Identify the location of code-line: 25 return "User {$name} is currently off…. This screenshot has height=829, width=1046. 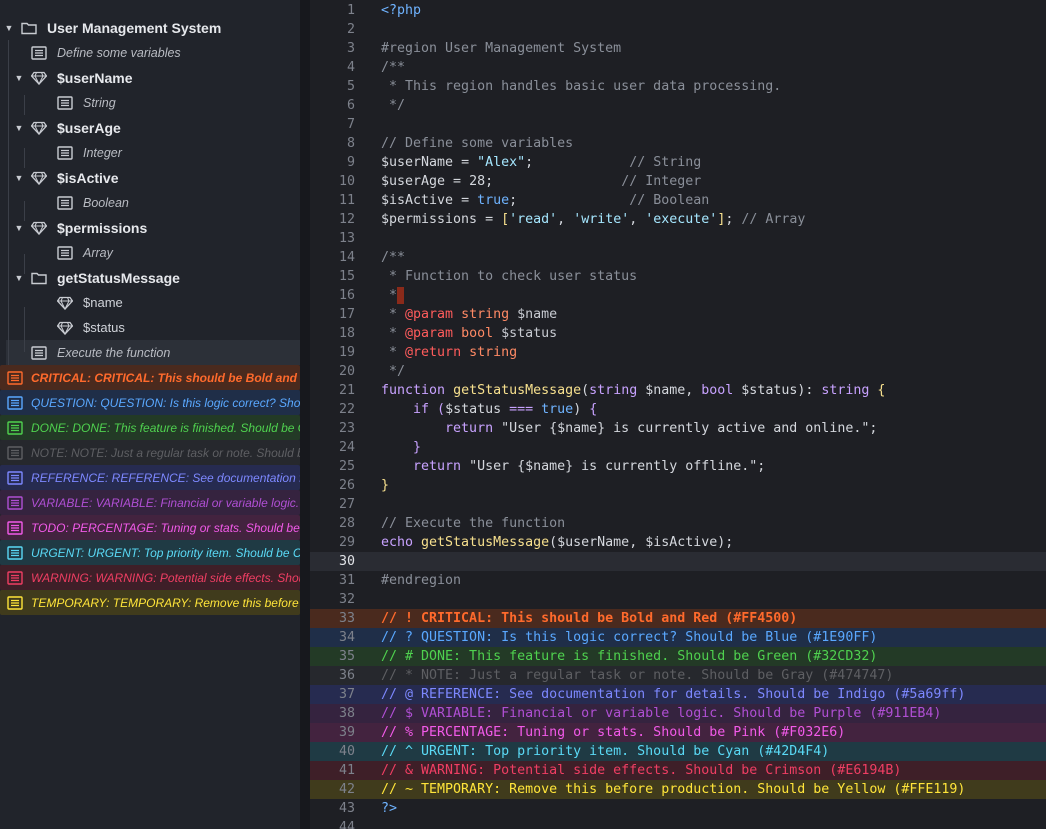
(678, 466).